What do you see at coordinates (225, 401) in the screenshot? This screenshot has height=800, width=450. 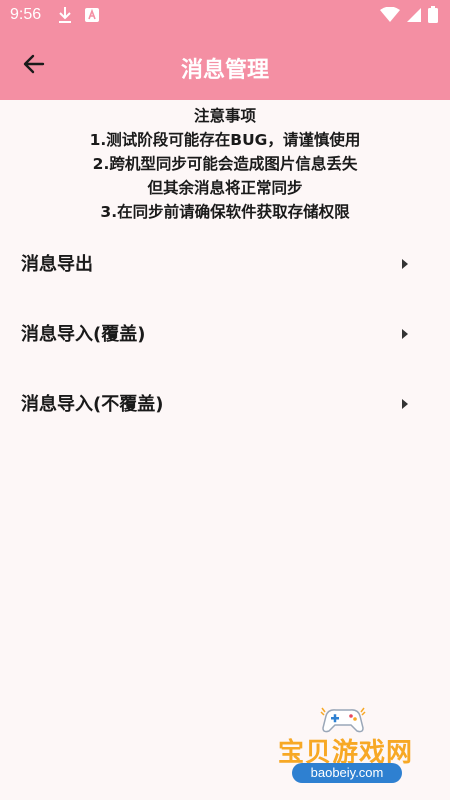 I see `menu-item-import-no-overwrite: 消息导入(不覆盖)` at bounding box center [225, 401].